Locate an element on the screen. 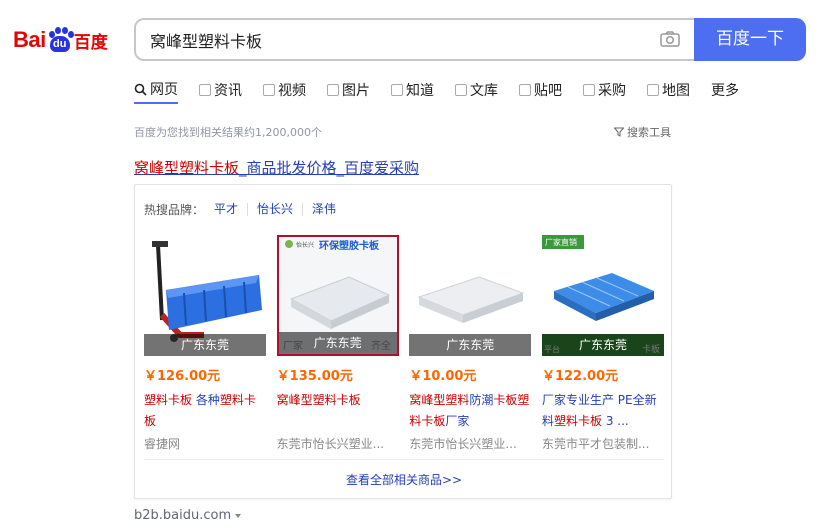 The image size is (833, 531). product-price: ￥10.00元 is located at coordinates (443, 376).